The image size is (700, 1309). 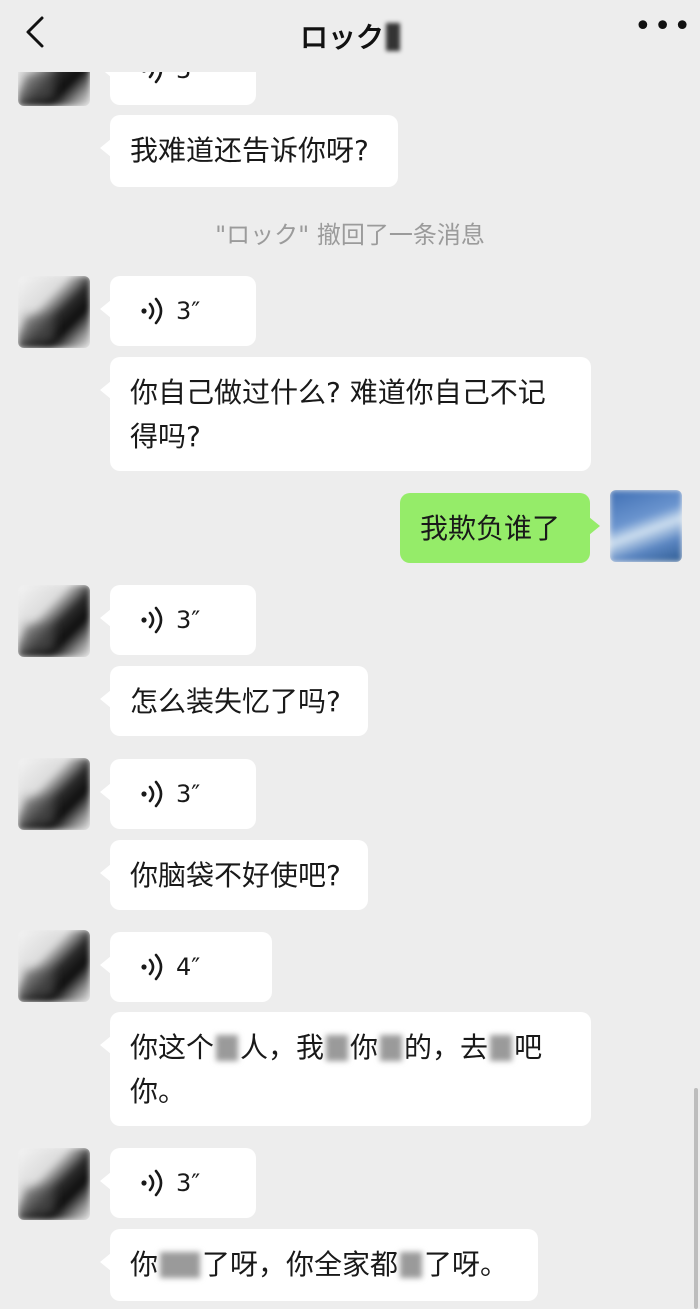 What do you see at coordinates (338, 392) in the screenshot?
I see `message-text: 你自己做过什么? 难道你自己不记` at bounding box center [338, 392].